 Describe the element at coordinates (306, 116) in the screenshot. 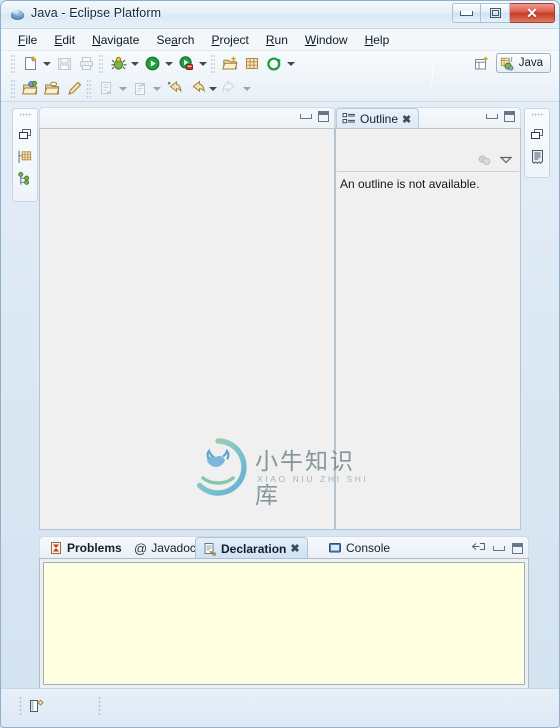

I see `minimize-editor-button` at that location.